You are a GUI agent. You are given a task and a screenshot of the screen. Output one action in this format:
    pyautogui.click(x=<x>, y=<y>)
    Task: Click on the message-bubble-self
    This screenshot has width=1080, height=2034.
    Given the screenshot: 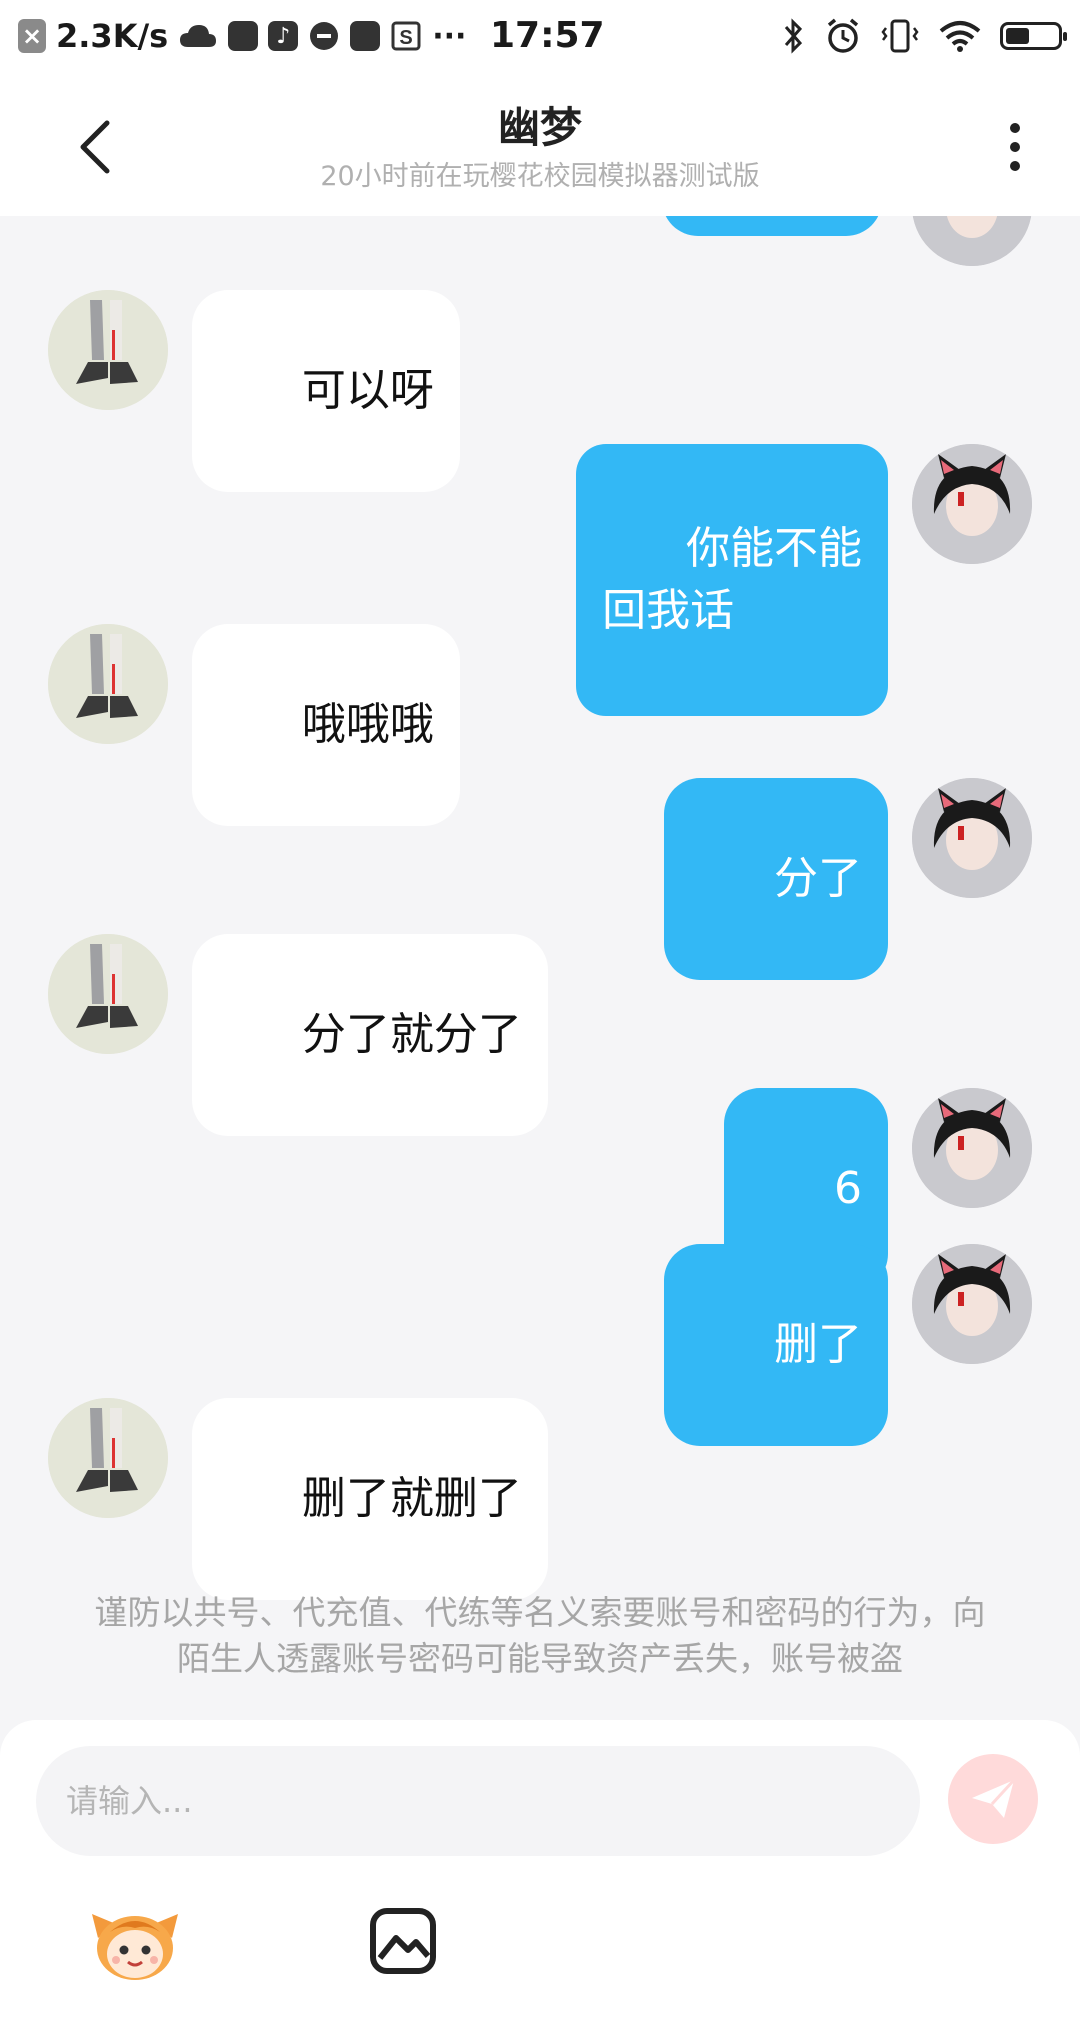 What is the action you would take?
    pyautogui.click(x=772, y=226)
    